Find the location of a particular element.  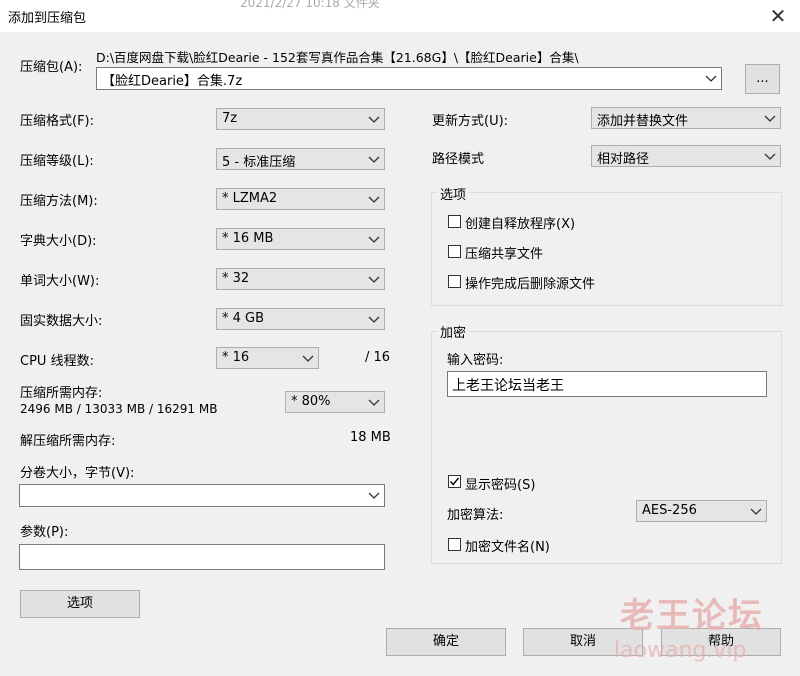

title-bar is located at coordinates (400, 16).